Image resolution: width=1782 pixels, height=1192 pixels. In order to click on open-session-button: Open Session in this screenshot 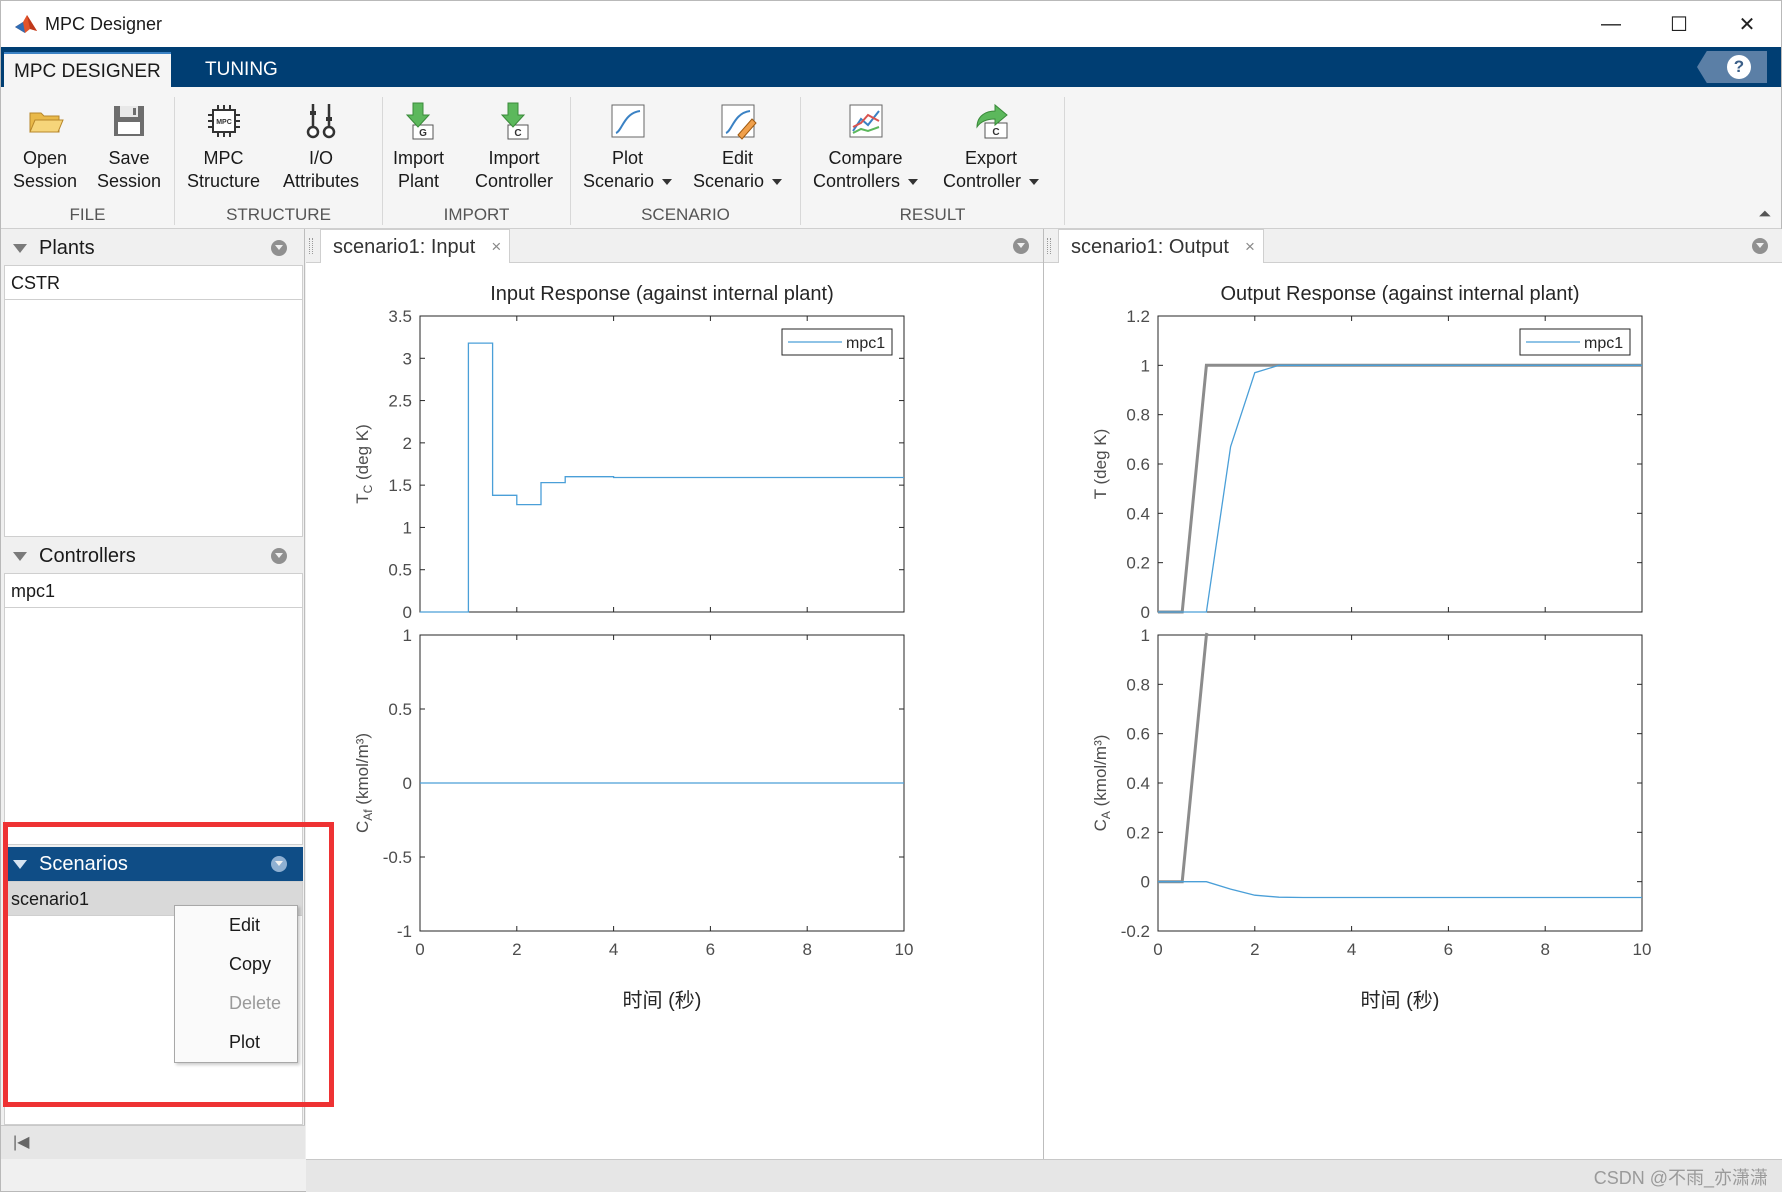, I will do `click(45, 147)`.